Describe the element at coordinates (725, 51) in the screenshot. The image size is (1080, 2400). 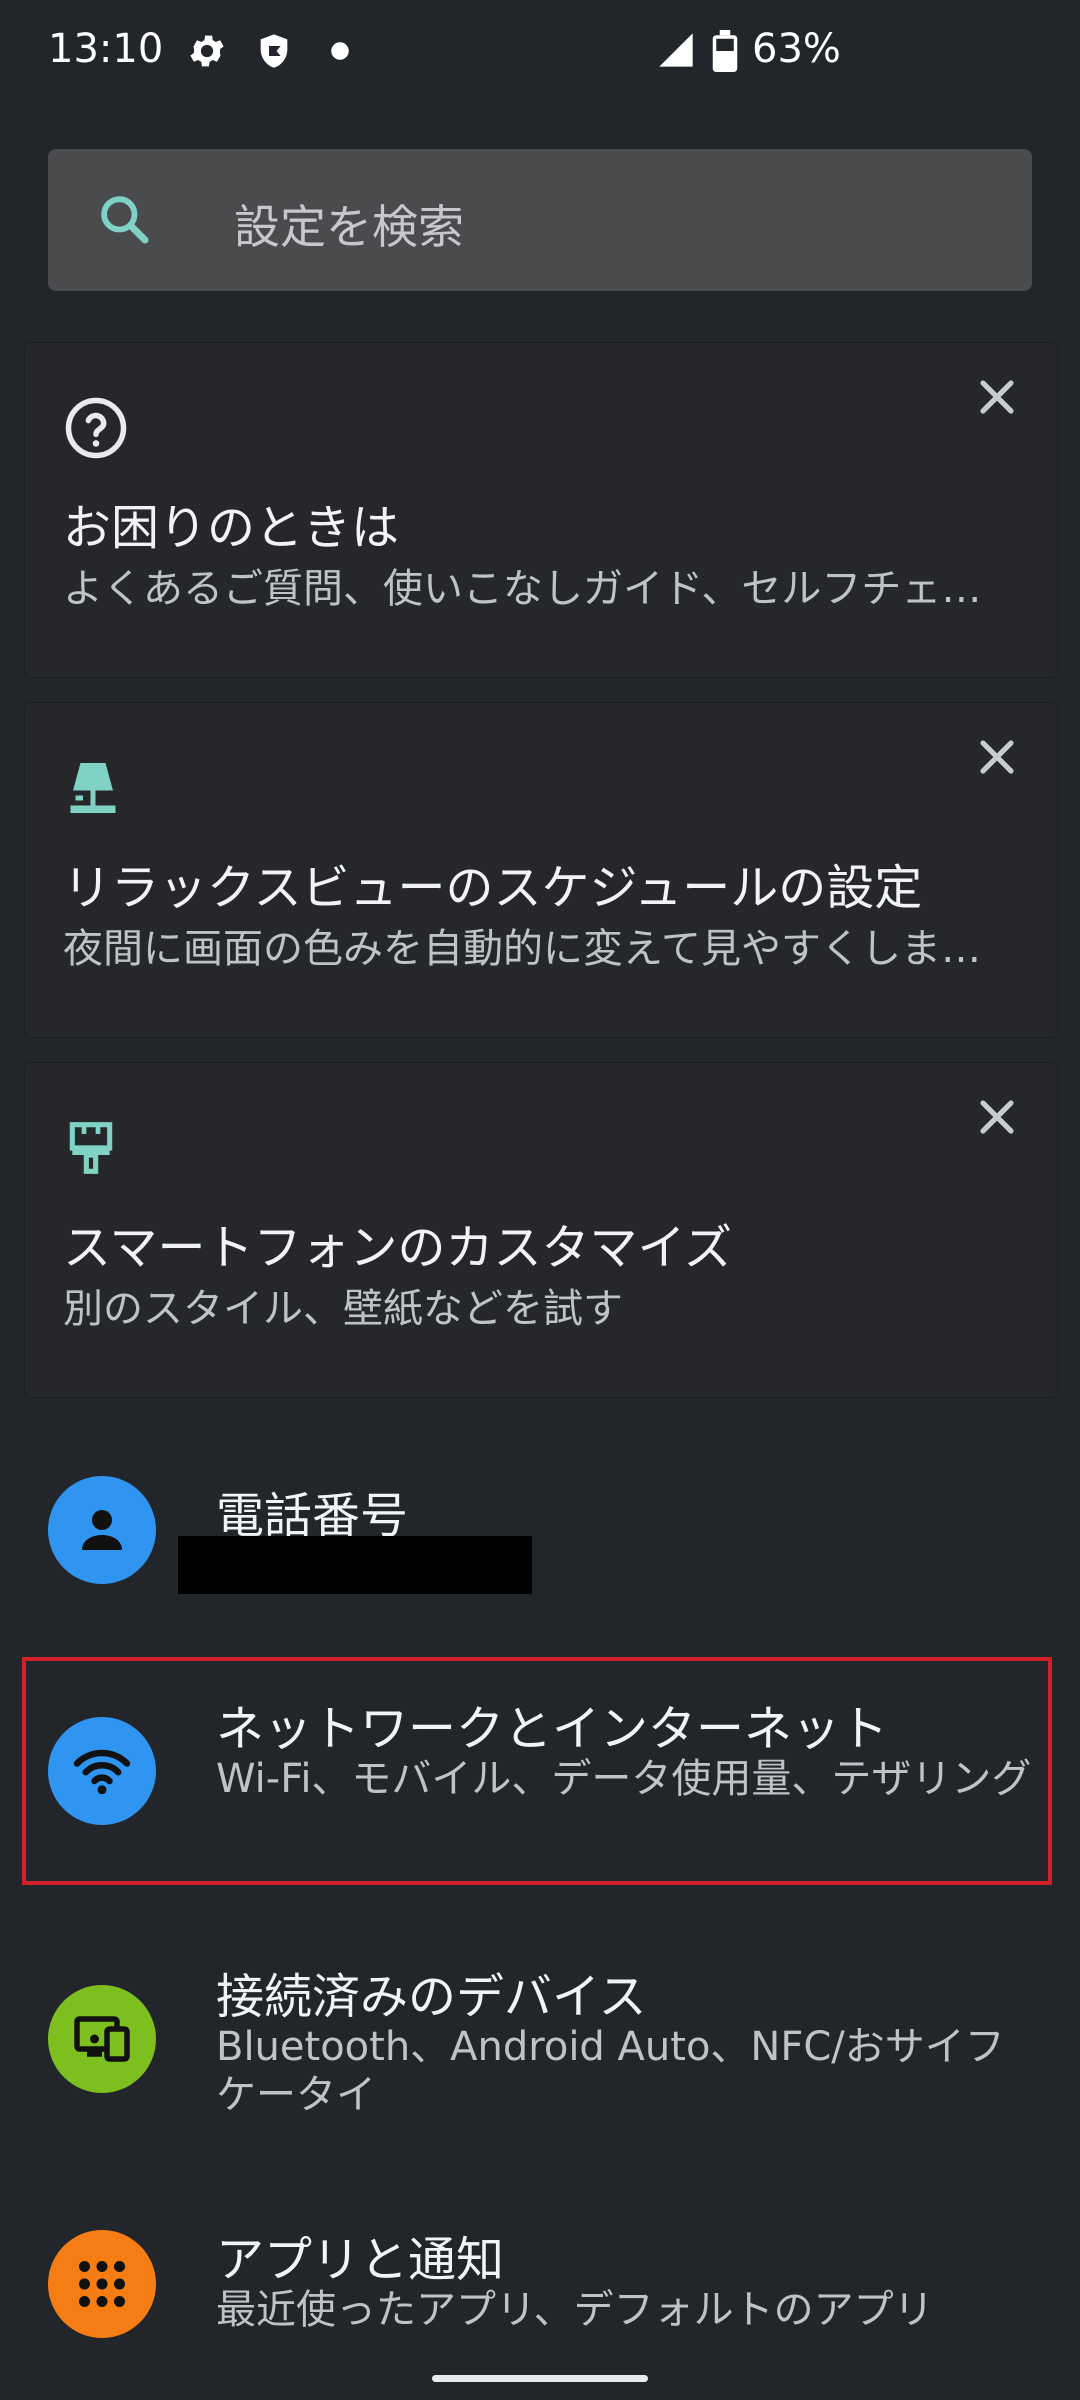
I see `battery-icon` at that location.